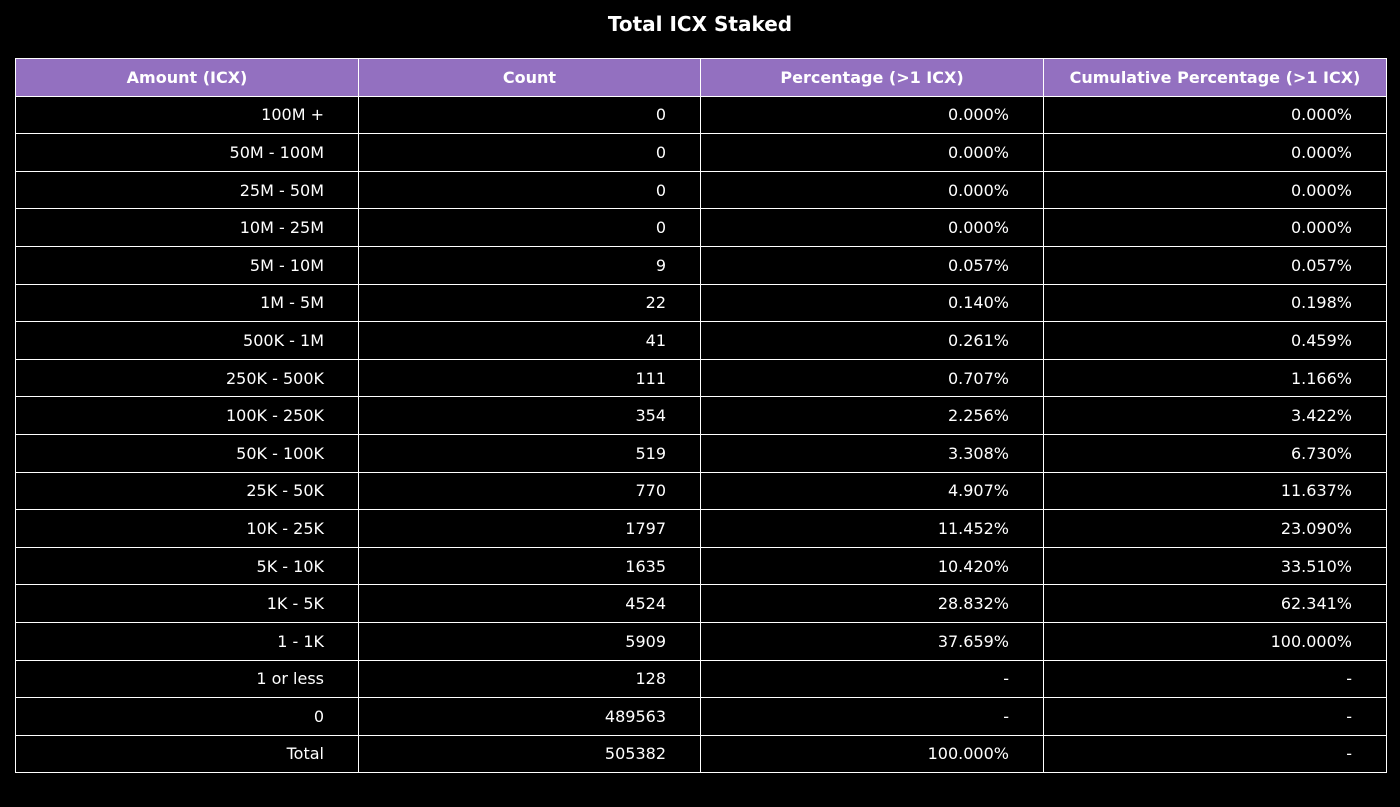  I want to click on amount-cell: 100M +, so click(187, 115).